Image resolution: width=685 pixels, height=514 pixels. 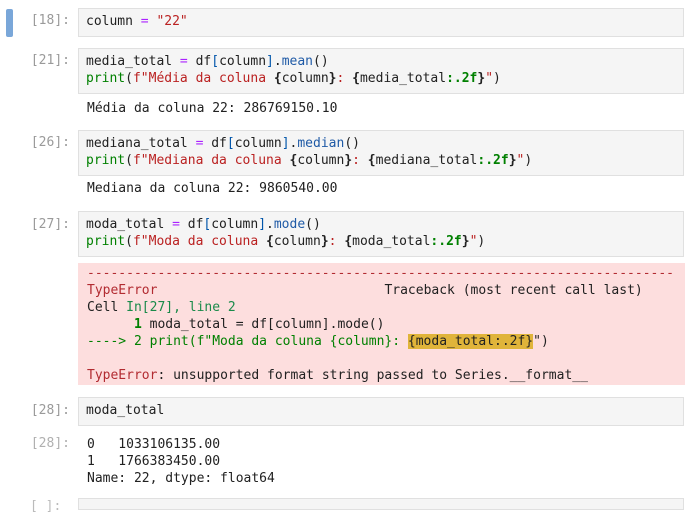 What do you see at coordinates (50, 410) in the screenshot?
I see `cell-prompt: [28]:` at bounding box center [50, 410].